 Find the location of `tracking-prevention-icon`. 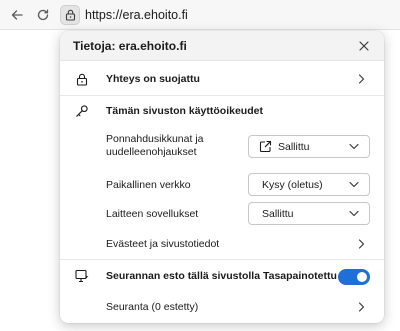

tracking-prevention-icon is located at coordinates (82, 276).